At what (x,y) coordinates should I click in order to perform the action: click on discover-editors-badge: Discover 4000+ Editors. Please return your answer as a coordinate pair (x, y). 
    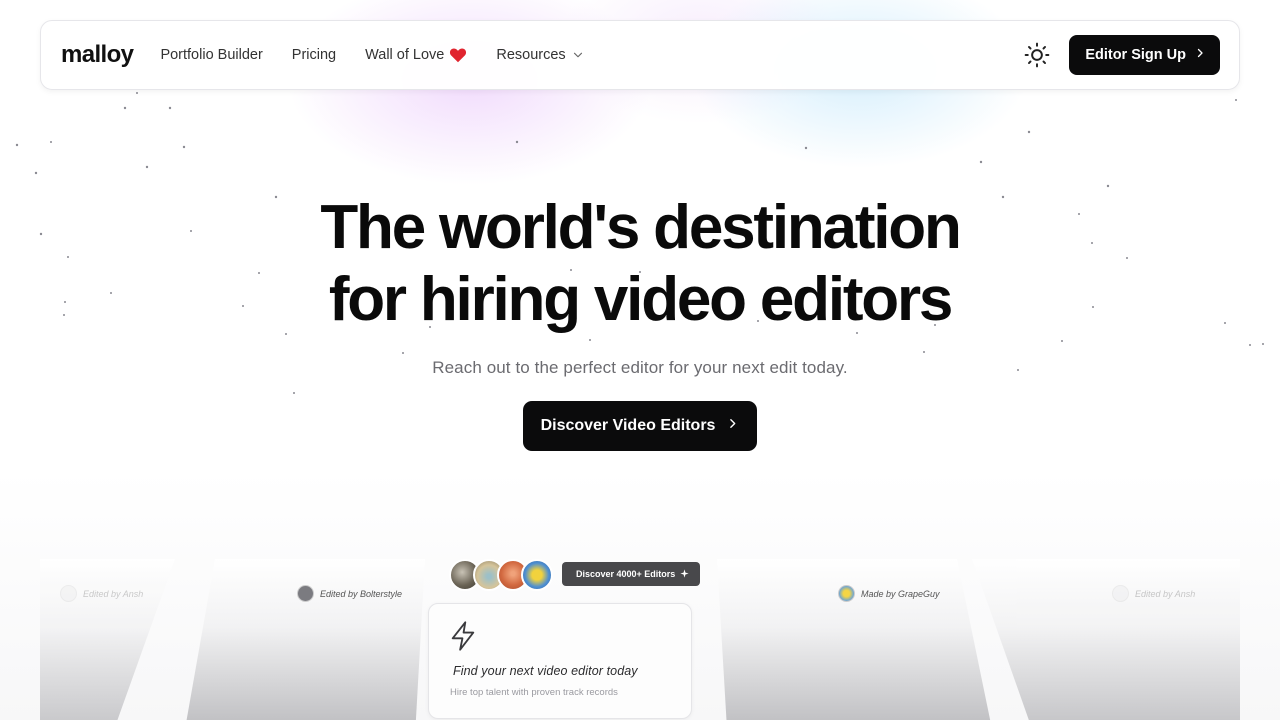
    Looking at the image, I should click on (631, 574).